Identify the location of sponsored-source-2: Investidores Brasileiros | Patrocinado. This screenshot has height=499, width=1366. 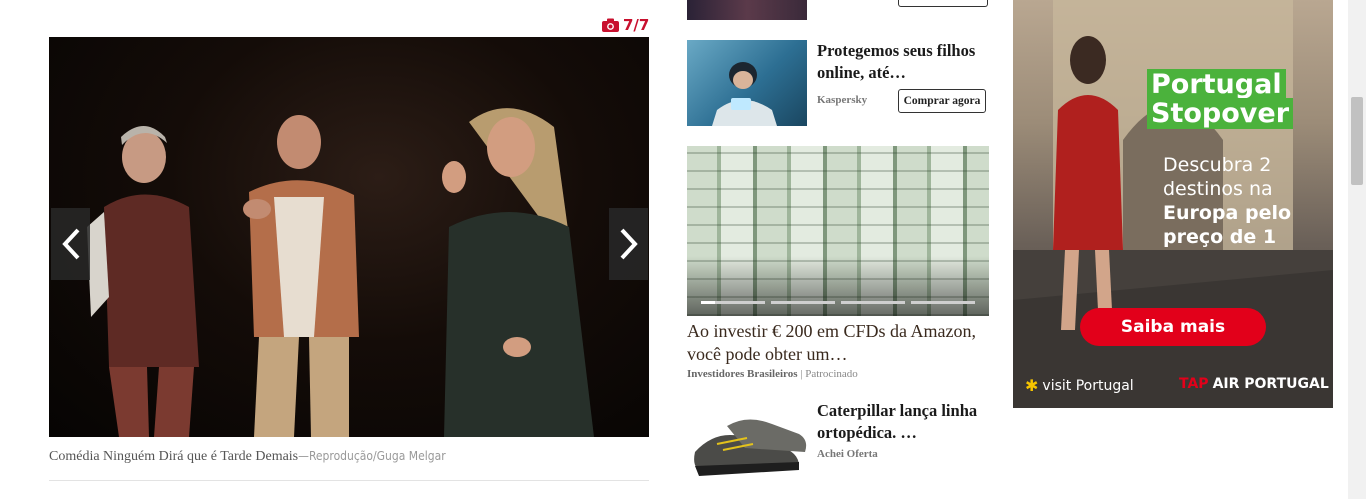
(772, 374).